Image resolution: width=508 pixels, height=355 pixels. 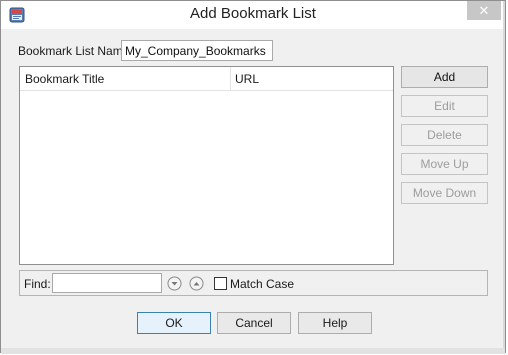 I want to click on find-next-down-icon, so click(x=174, y=283).